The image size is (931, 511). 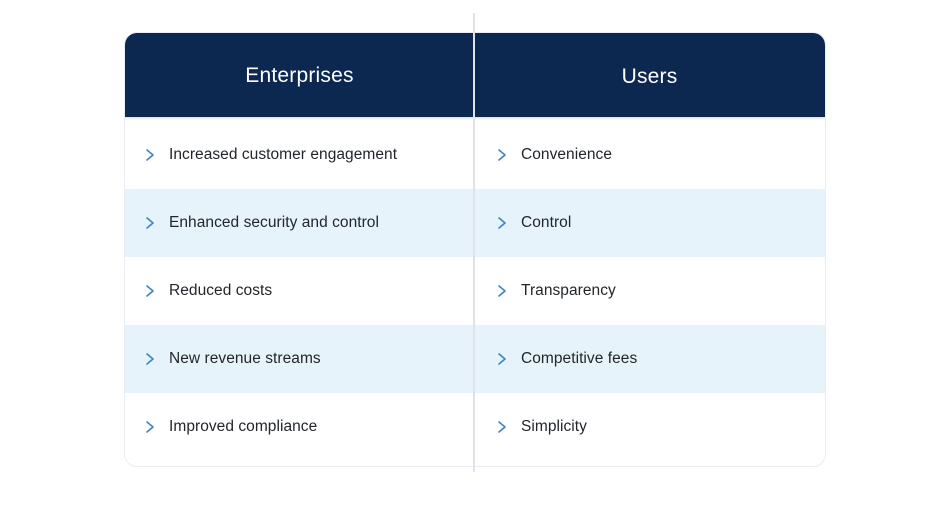 I want to click on column-header-users: Users, so click(x=649, y=75).